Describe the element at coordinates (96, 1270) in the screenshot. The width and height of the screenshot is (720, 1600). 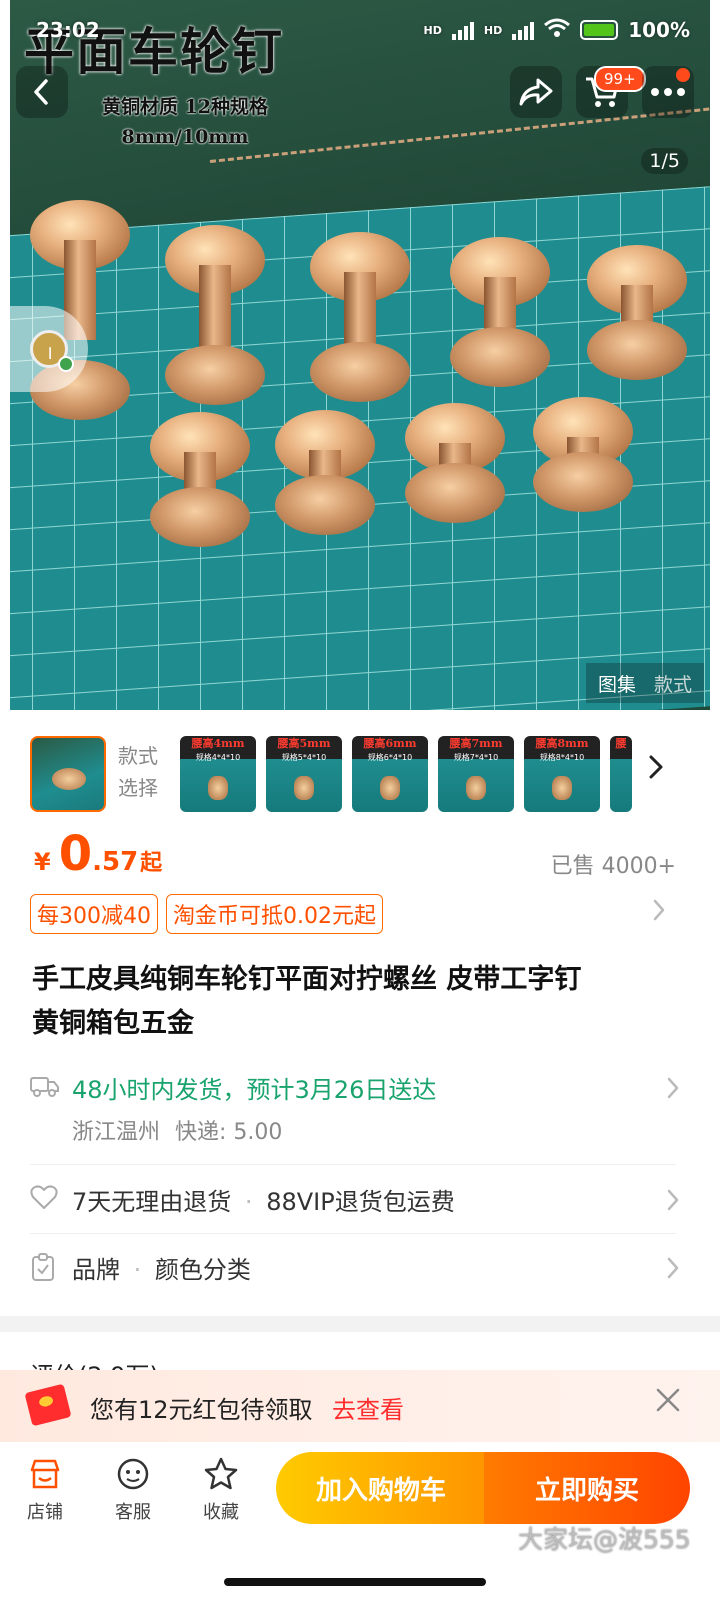
I see `param-brand: 品牌` at that location.